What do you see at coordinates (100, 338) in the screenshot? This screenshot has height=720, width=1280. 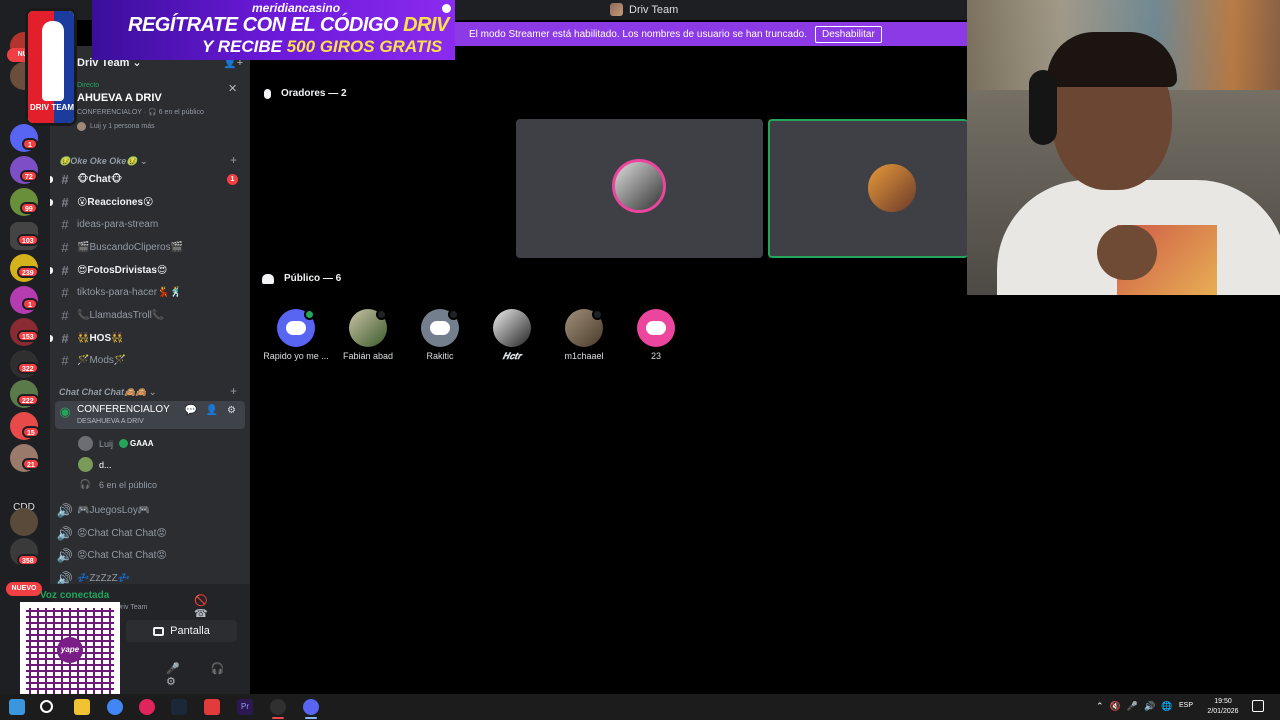 I see `channel-label: 👯HOS👯` at bounding box center [100, 338].